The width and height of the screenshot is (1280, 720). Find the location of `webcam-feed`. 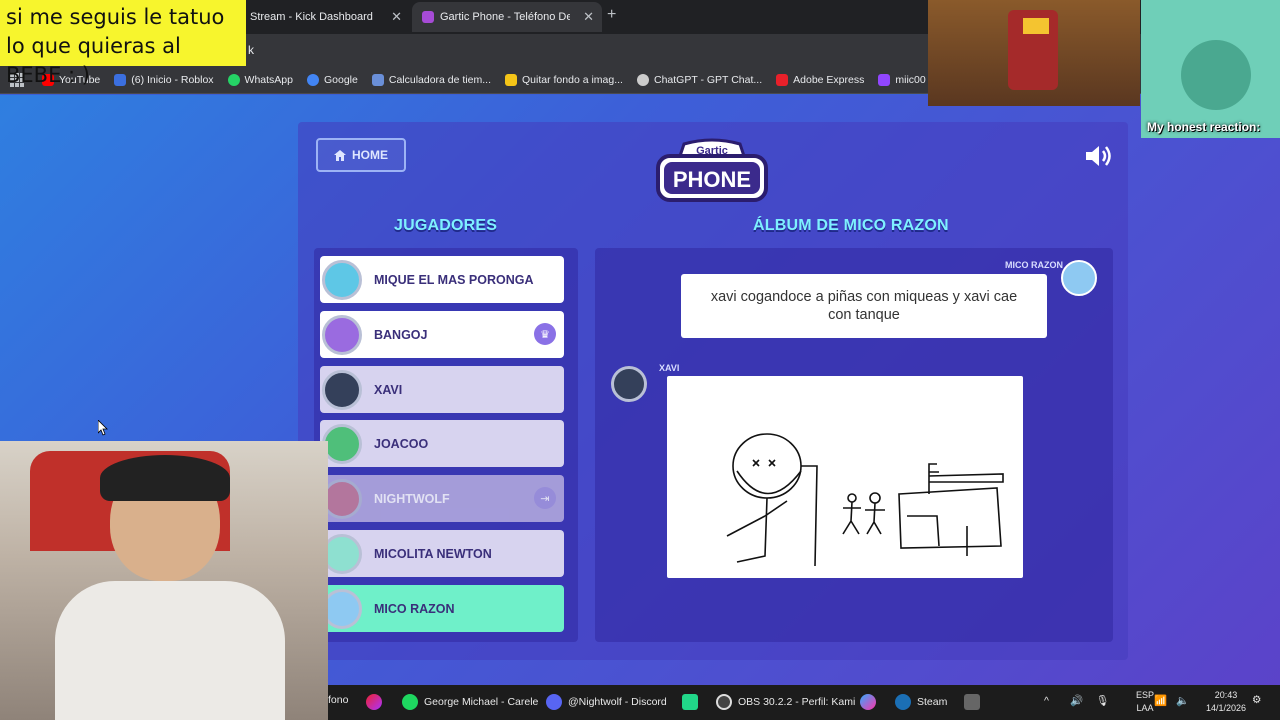

webcam-feed is located at coordinates (164, 580).